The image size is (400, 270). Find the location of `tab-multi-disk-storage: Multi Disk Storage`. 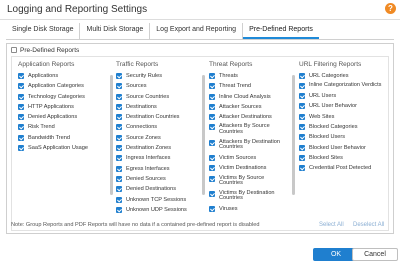

tab-multi-disk-storage: Multi Disk Storage is located at coordinates (115, 31).